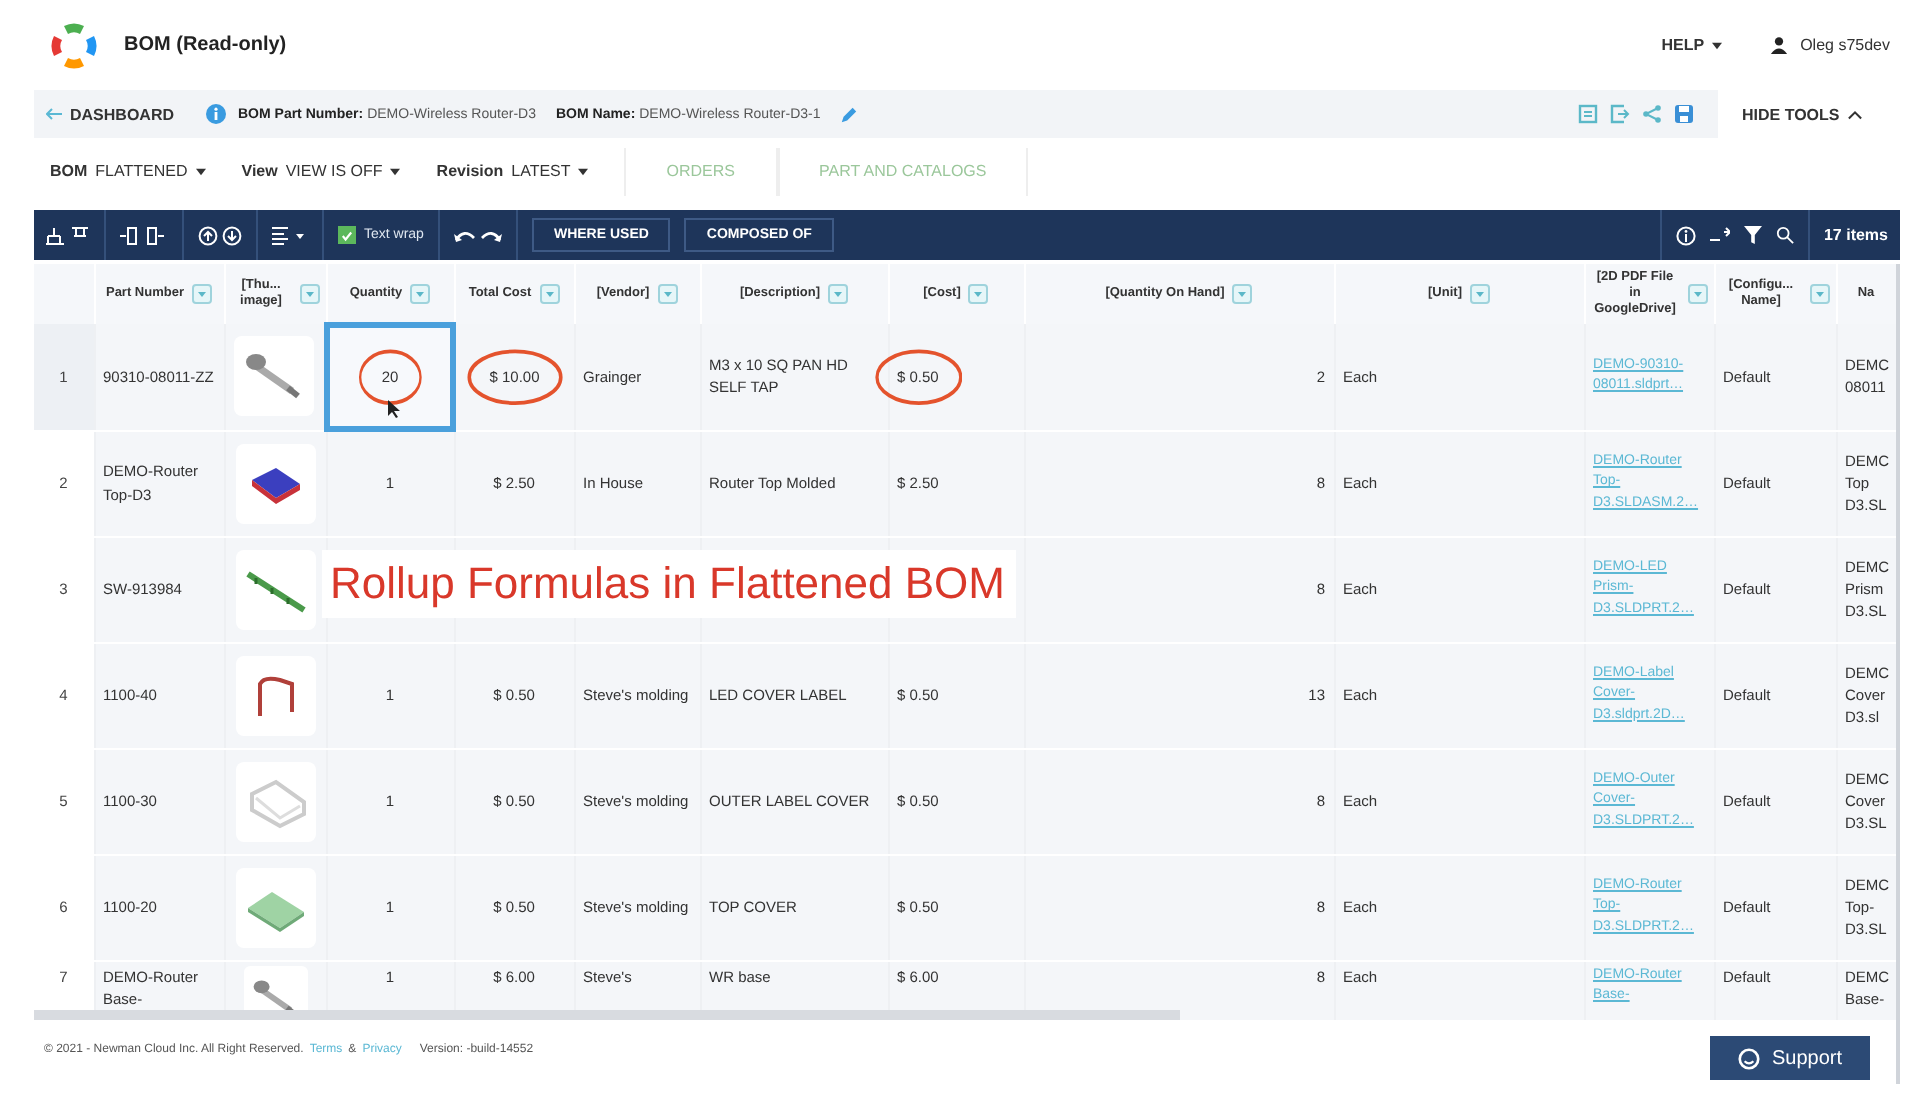  I want to click on vertical-scrollbar, so click(1898, 674).